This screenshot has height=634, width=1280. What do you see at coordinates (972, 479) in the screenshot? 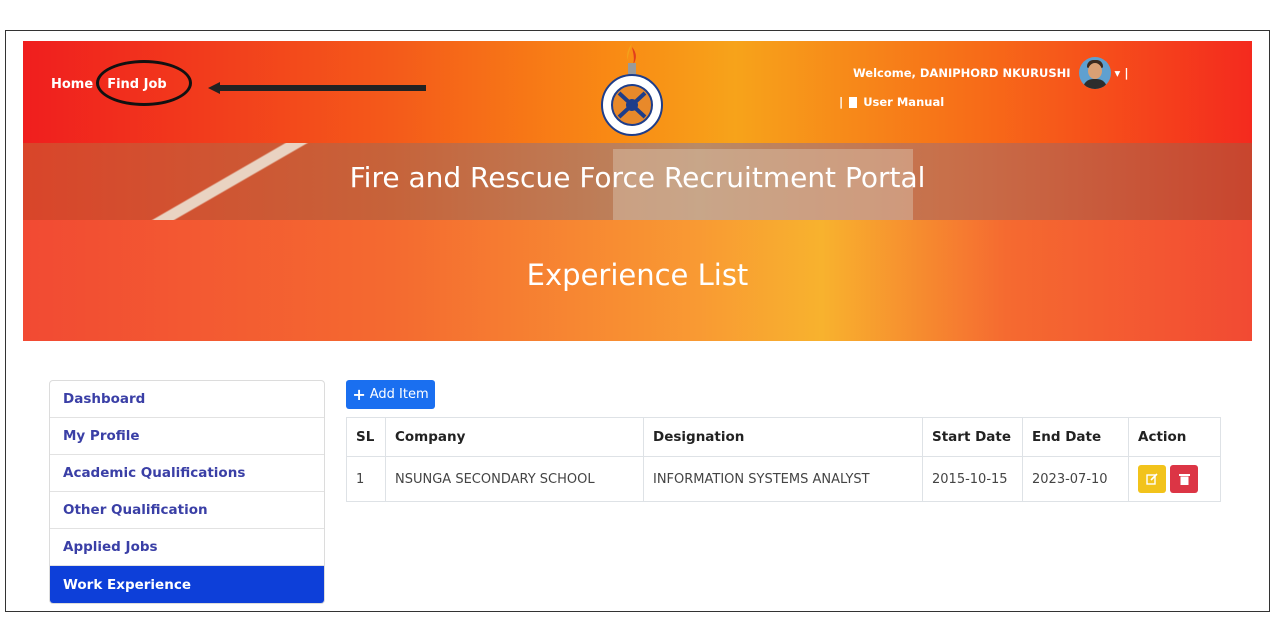
I see `cell-start-date: 2015-10-15` at bounding box center [972, 479].